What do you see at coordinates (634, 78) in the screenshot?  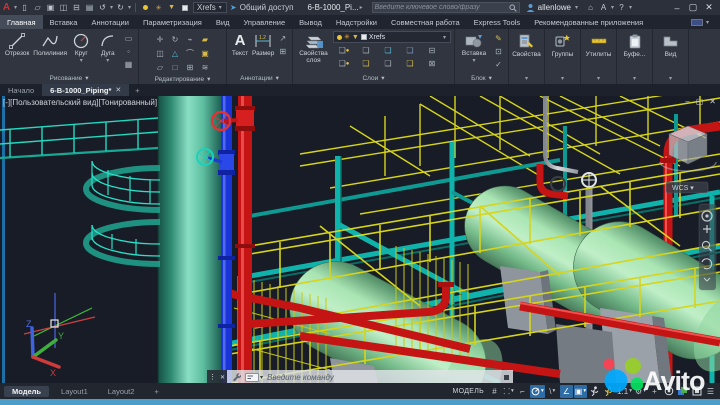 I see `clipboard-expand-icon: ▾` at bounding box center [634, 78].